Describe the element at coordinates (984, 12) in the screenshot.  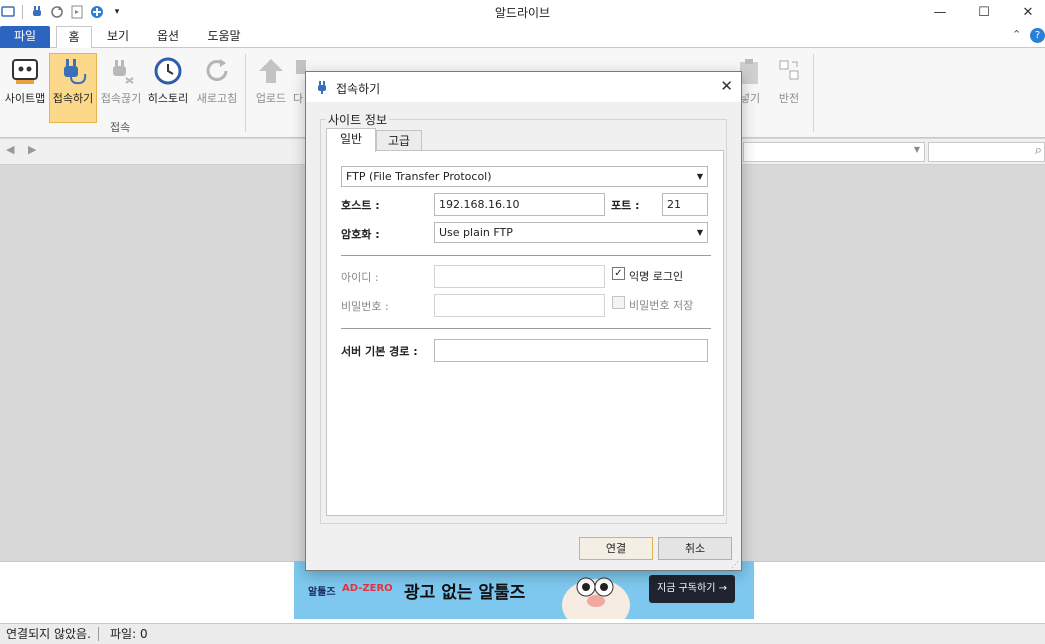
I see `maximize-button: ☐` at that location.